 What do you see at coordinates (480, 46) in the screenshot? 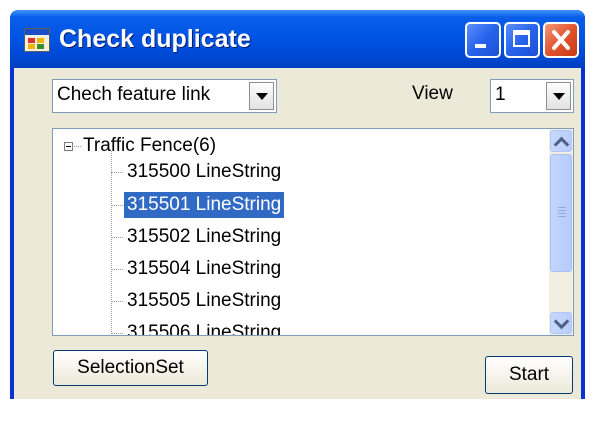
I see `minimize-icon` at bounding box center [480, 46].